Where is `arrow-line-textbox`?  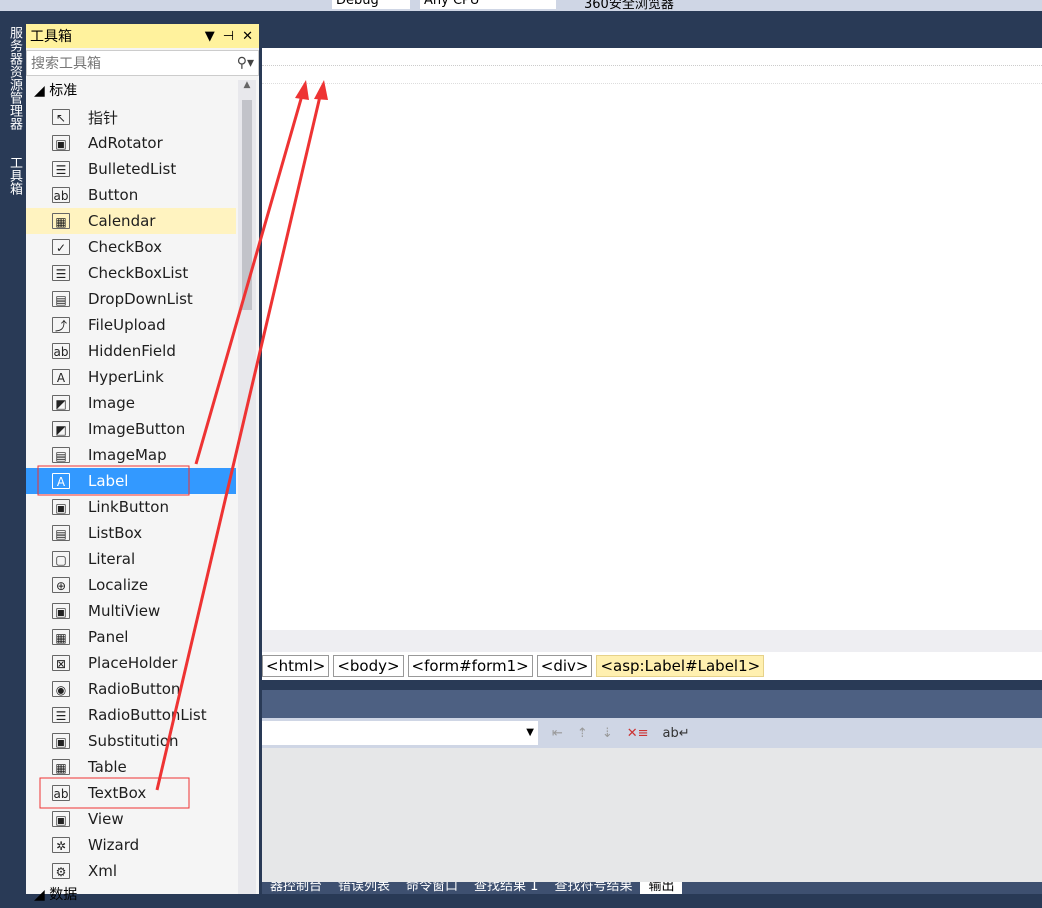 arrow-line-textbox is located at coordinates (239, 441).